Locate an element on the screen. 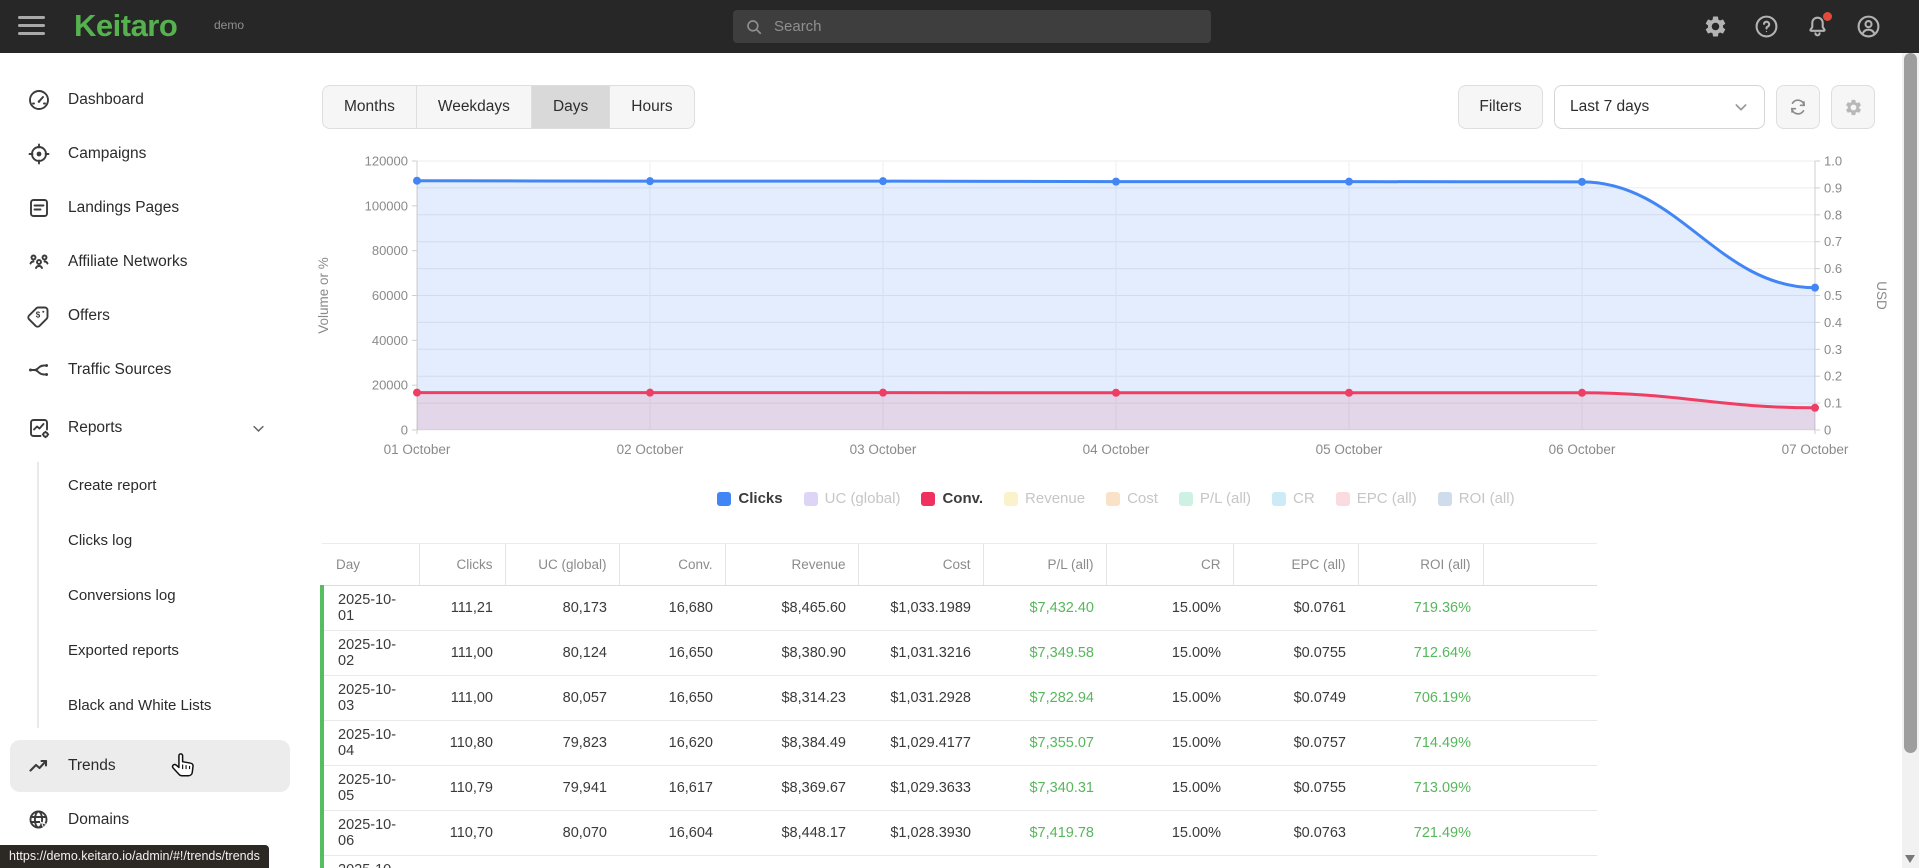 The width and height of the screenshot is (1919, 868). cell: 719.36% is located at coordinates (1420, 608).